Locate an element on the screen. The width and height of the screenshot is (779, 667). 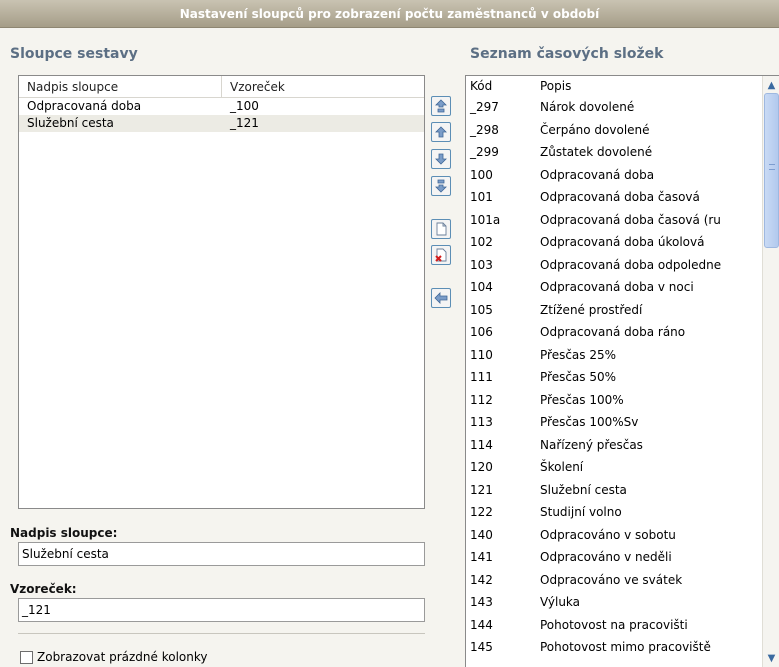
add-from-list-button is located at coordinates (441, 298).